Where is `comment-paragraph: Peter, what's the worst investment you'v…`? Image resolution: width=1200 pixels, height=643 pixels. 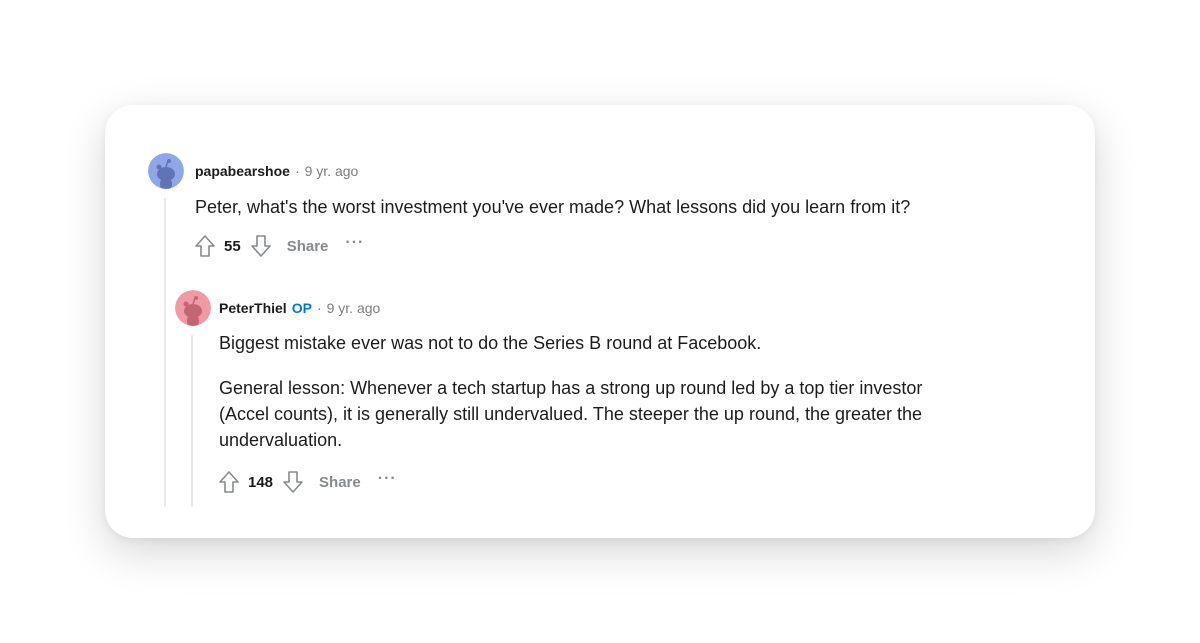 comment-paragraph: Peter, what's the worst investment you'v… is located at coordinates (553, 207).